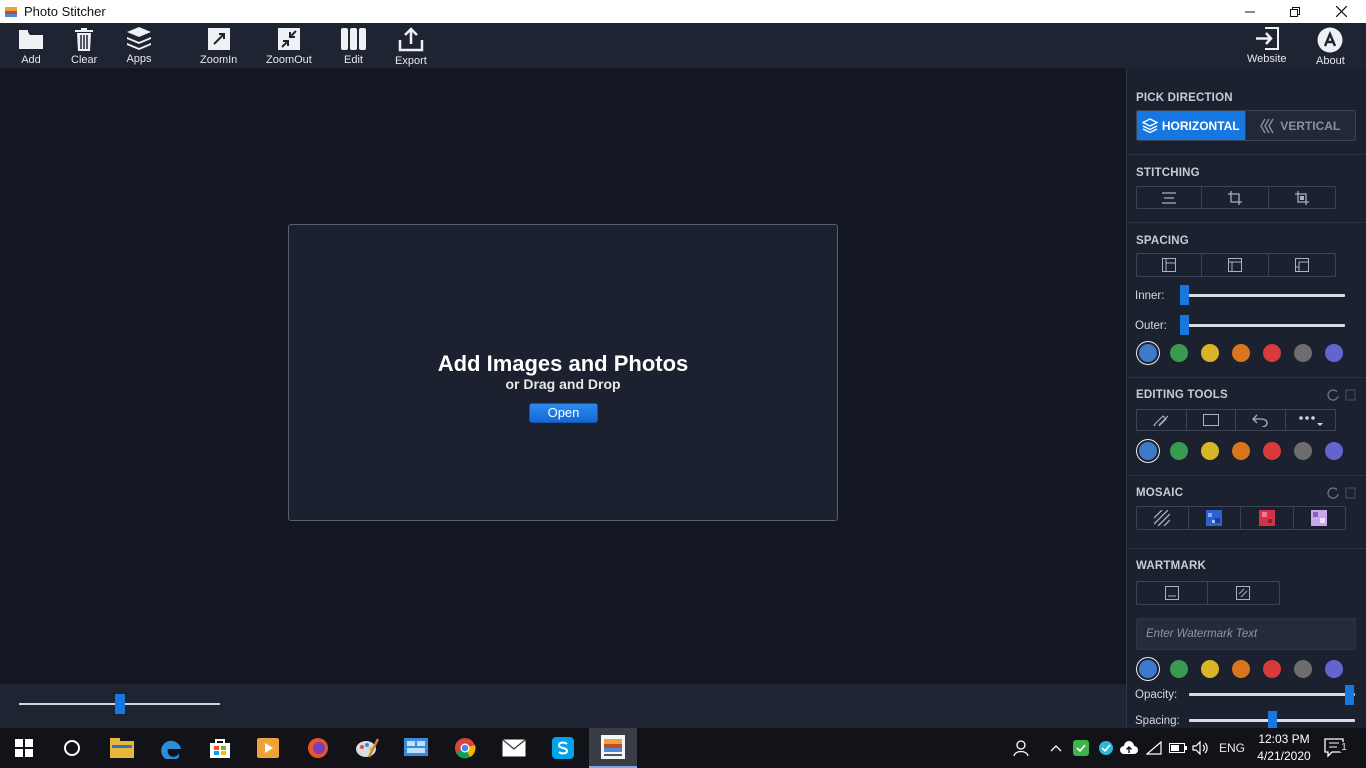 The image size is (1366, 768). I want to click on shield-check-icon, so click(1081, 748).